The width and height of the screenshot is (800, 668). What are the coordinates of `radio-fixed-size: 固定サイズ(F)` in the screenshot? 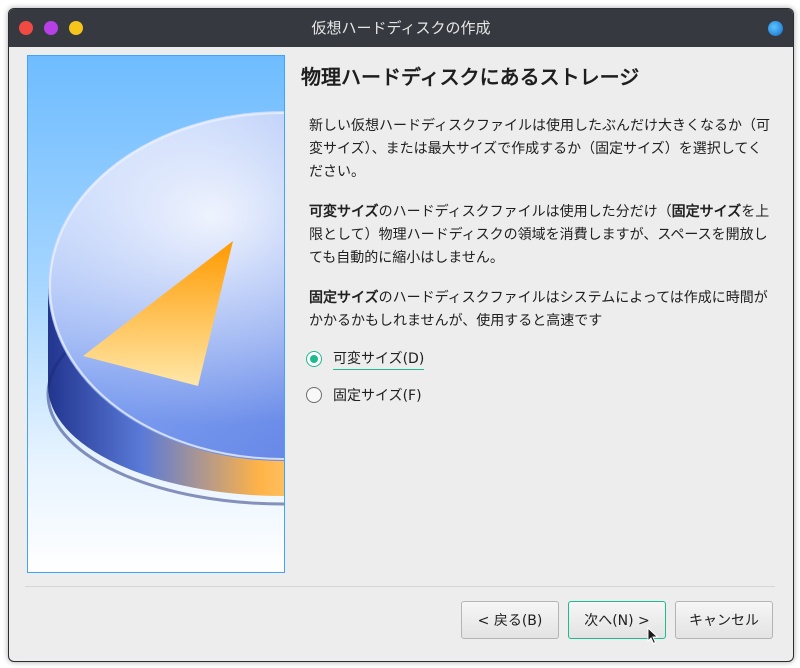 It's located at (364, 395).